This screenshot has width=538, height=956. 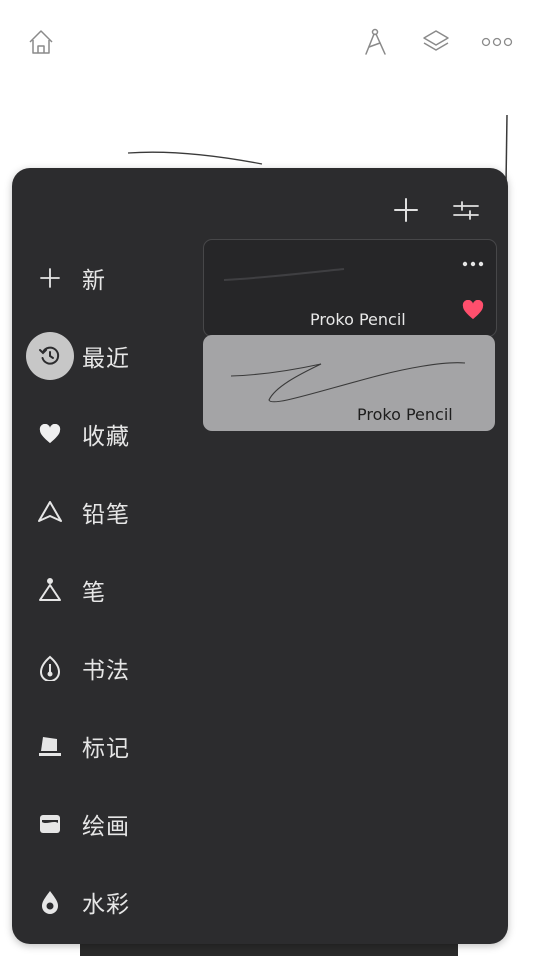 What do you see at coordinates (473, 261) in the screenshot?
I see `brush-options-icon` at bounding box center [473, 261].